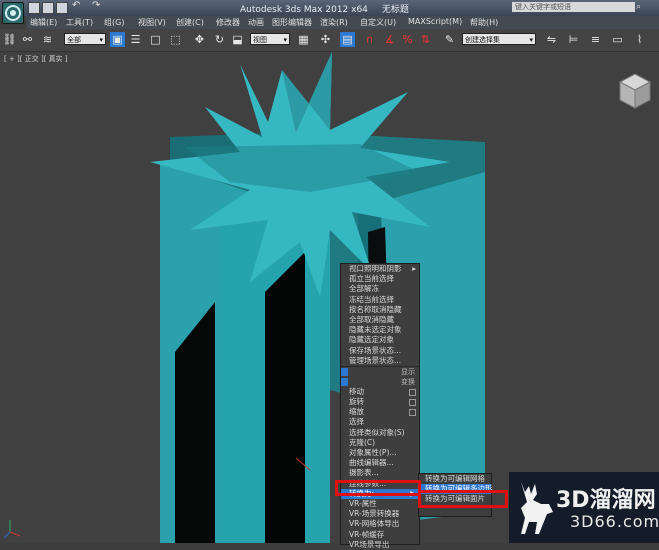 This screenshot has height=550, width=659. What do you see at coordinates (190, 22) in the screenshot?
I see `menu-create: 创建(C)` at bounding box center [190, 22].